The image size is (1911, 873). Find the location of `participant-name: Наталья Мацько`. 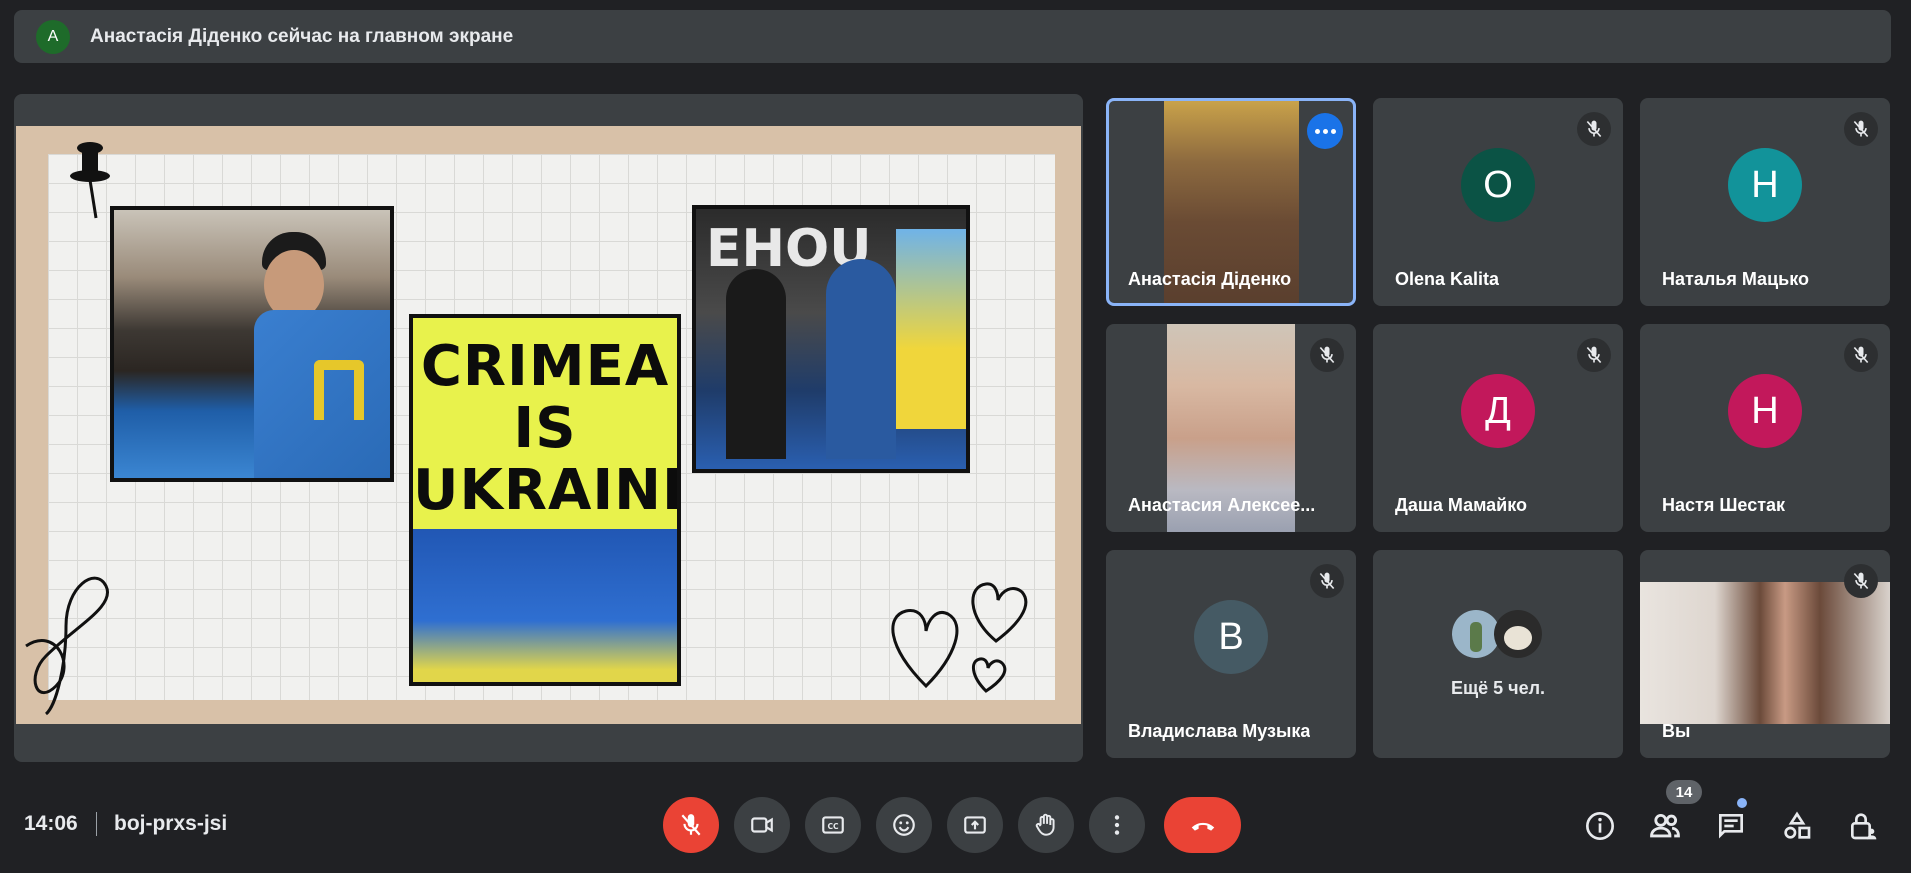

participant-name: Наталья Мацько is located at coordinates (1735, 279).